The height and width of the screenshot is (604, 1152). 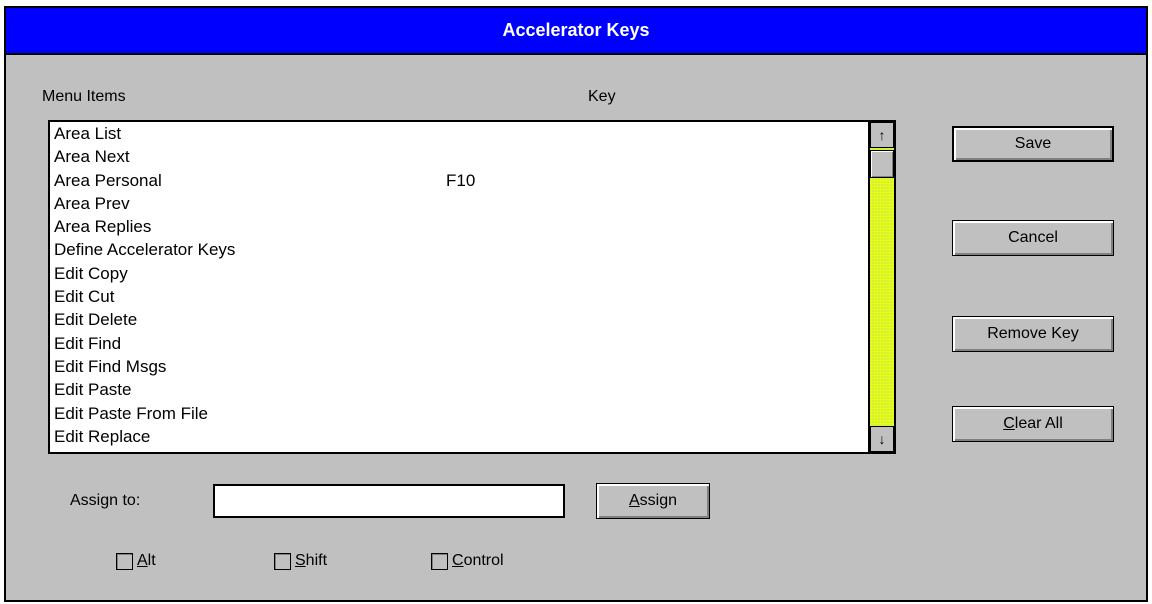 What do you see at coordinates (93, 390) in the screenshot?
I see `menu-item-label: Edit Paste` at bounding box center [93, 390].